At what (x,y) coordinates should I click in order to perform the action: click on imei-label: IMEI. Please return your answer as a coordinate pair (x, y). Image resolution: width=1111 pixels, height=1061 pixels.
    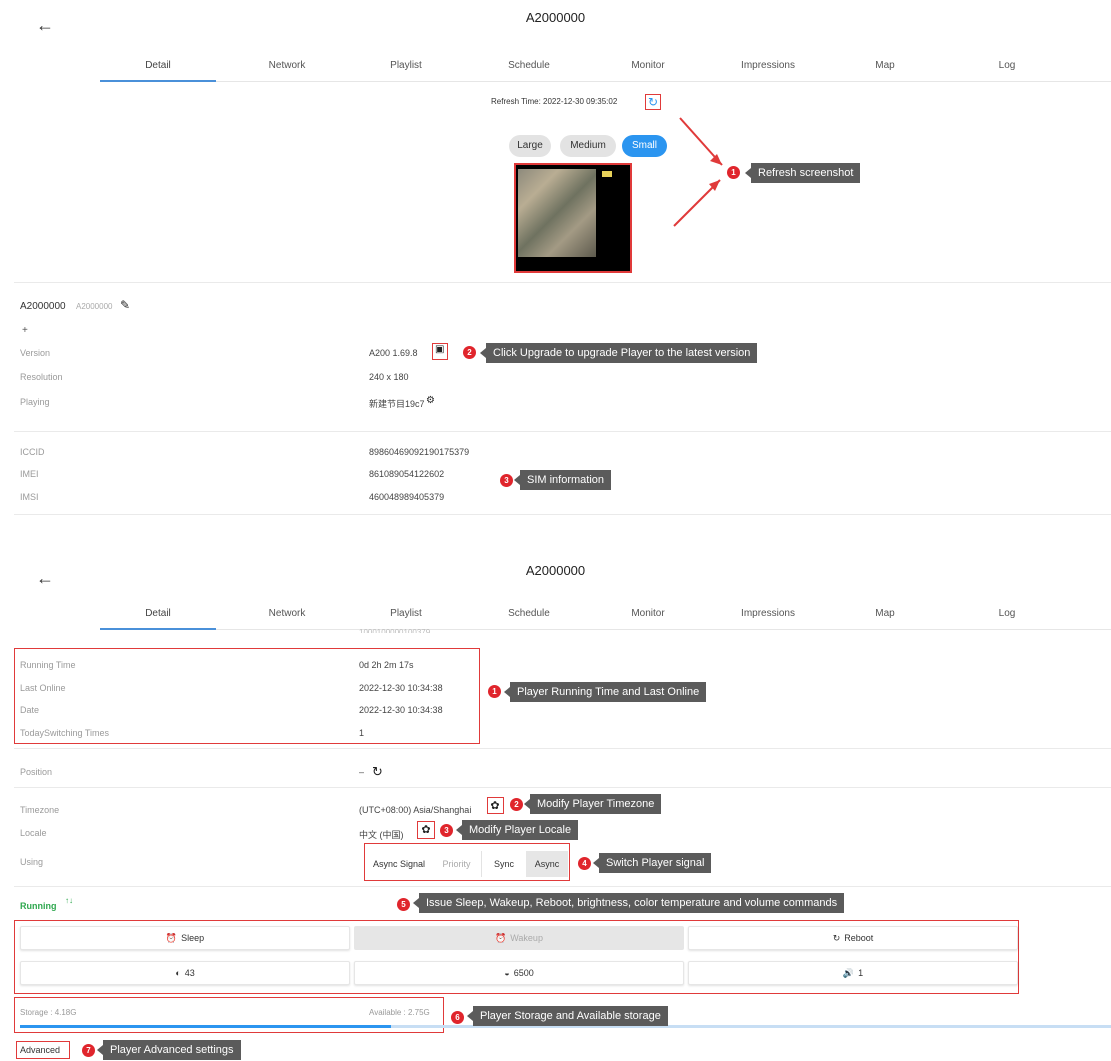
    Looking at the image, I should click on (29, 474).